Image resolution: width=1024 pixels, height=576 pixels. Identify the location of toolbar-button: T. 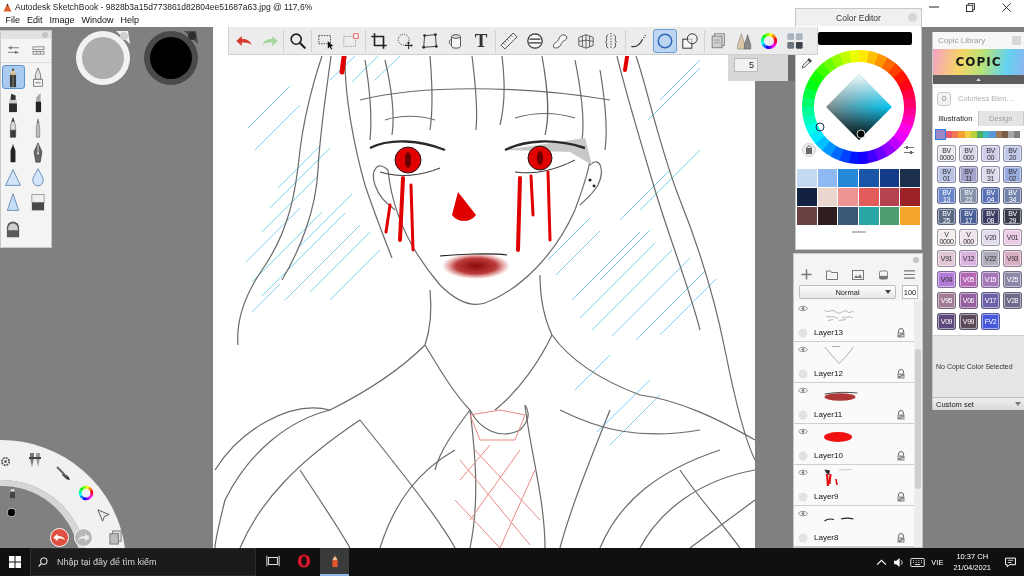
(481, 40).